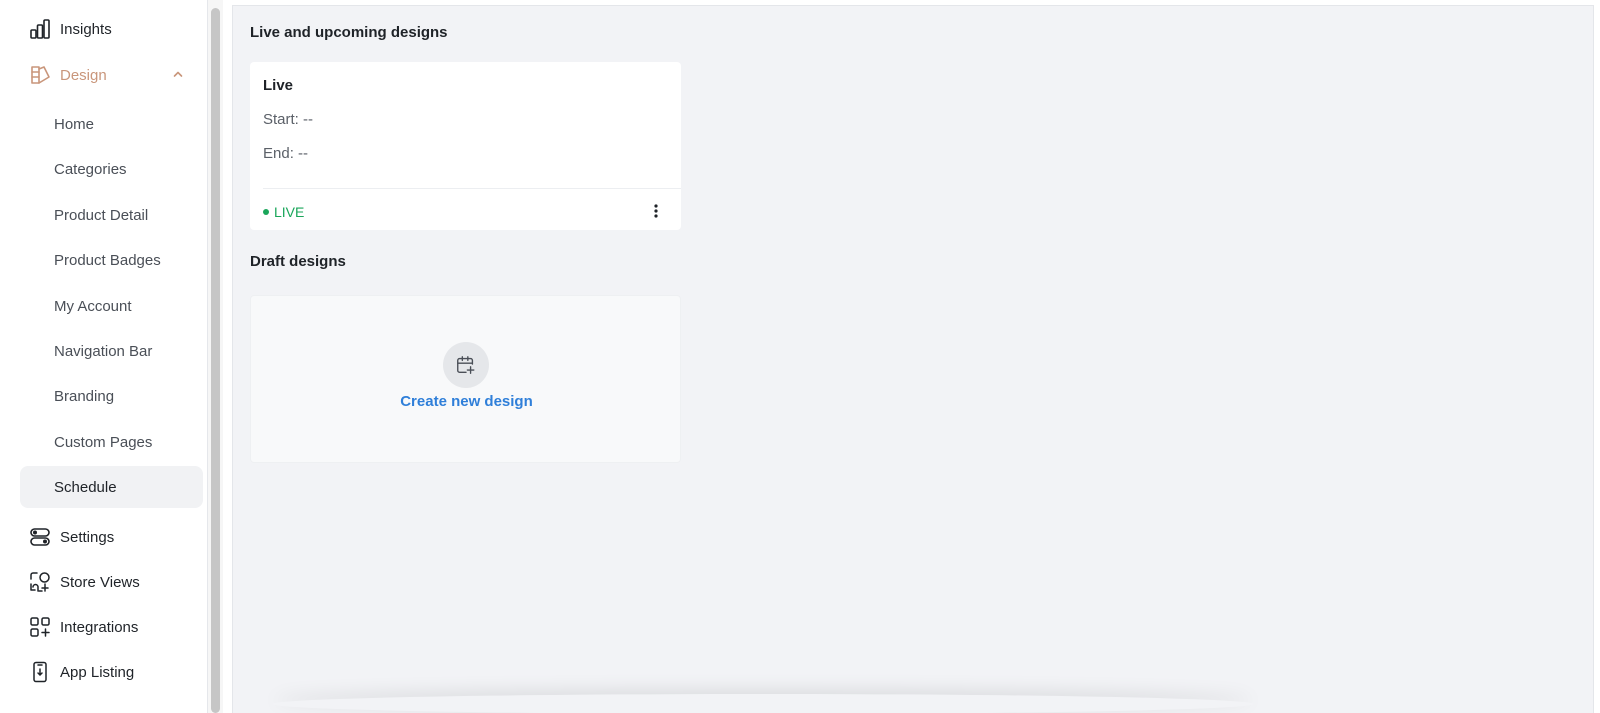  I want to click on more-options-icon, so click(656, 211).